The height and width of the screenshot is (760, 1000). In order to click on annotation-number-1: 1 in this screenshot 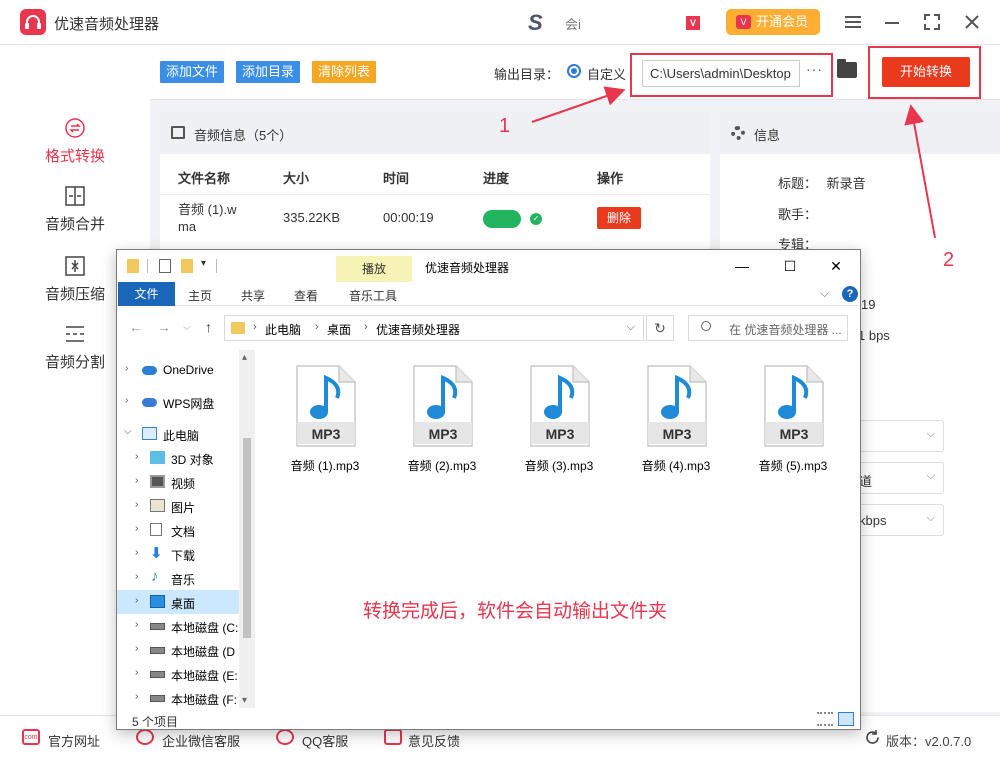, I will do `click(505, 126)`.